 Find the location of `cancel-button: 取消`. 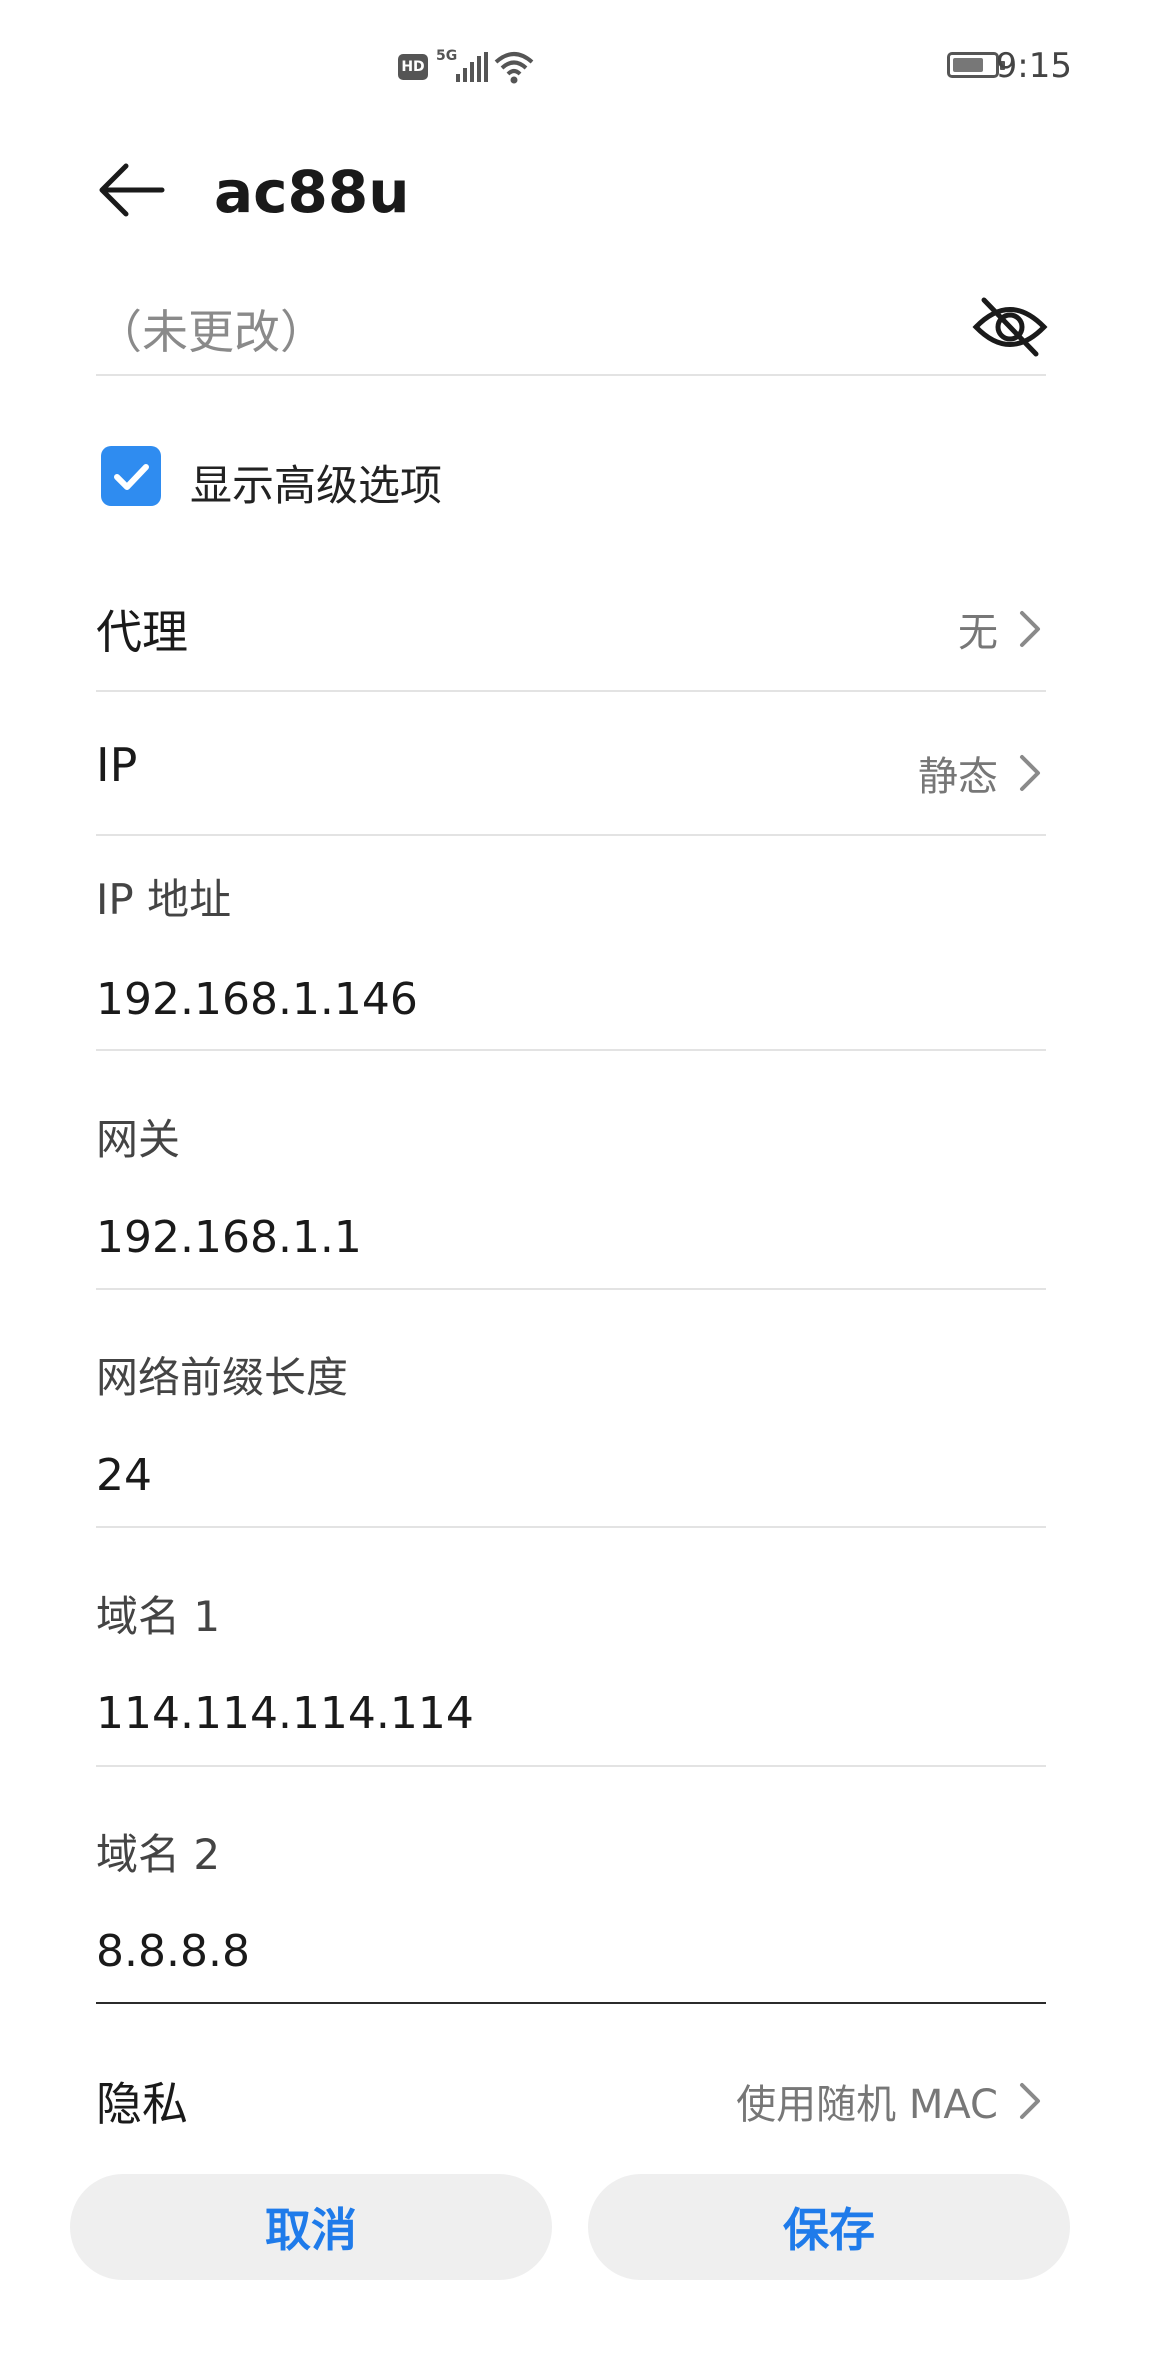

cancel-button: 取消 is located at coordinates (311, 2227).